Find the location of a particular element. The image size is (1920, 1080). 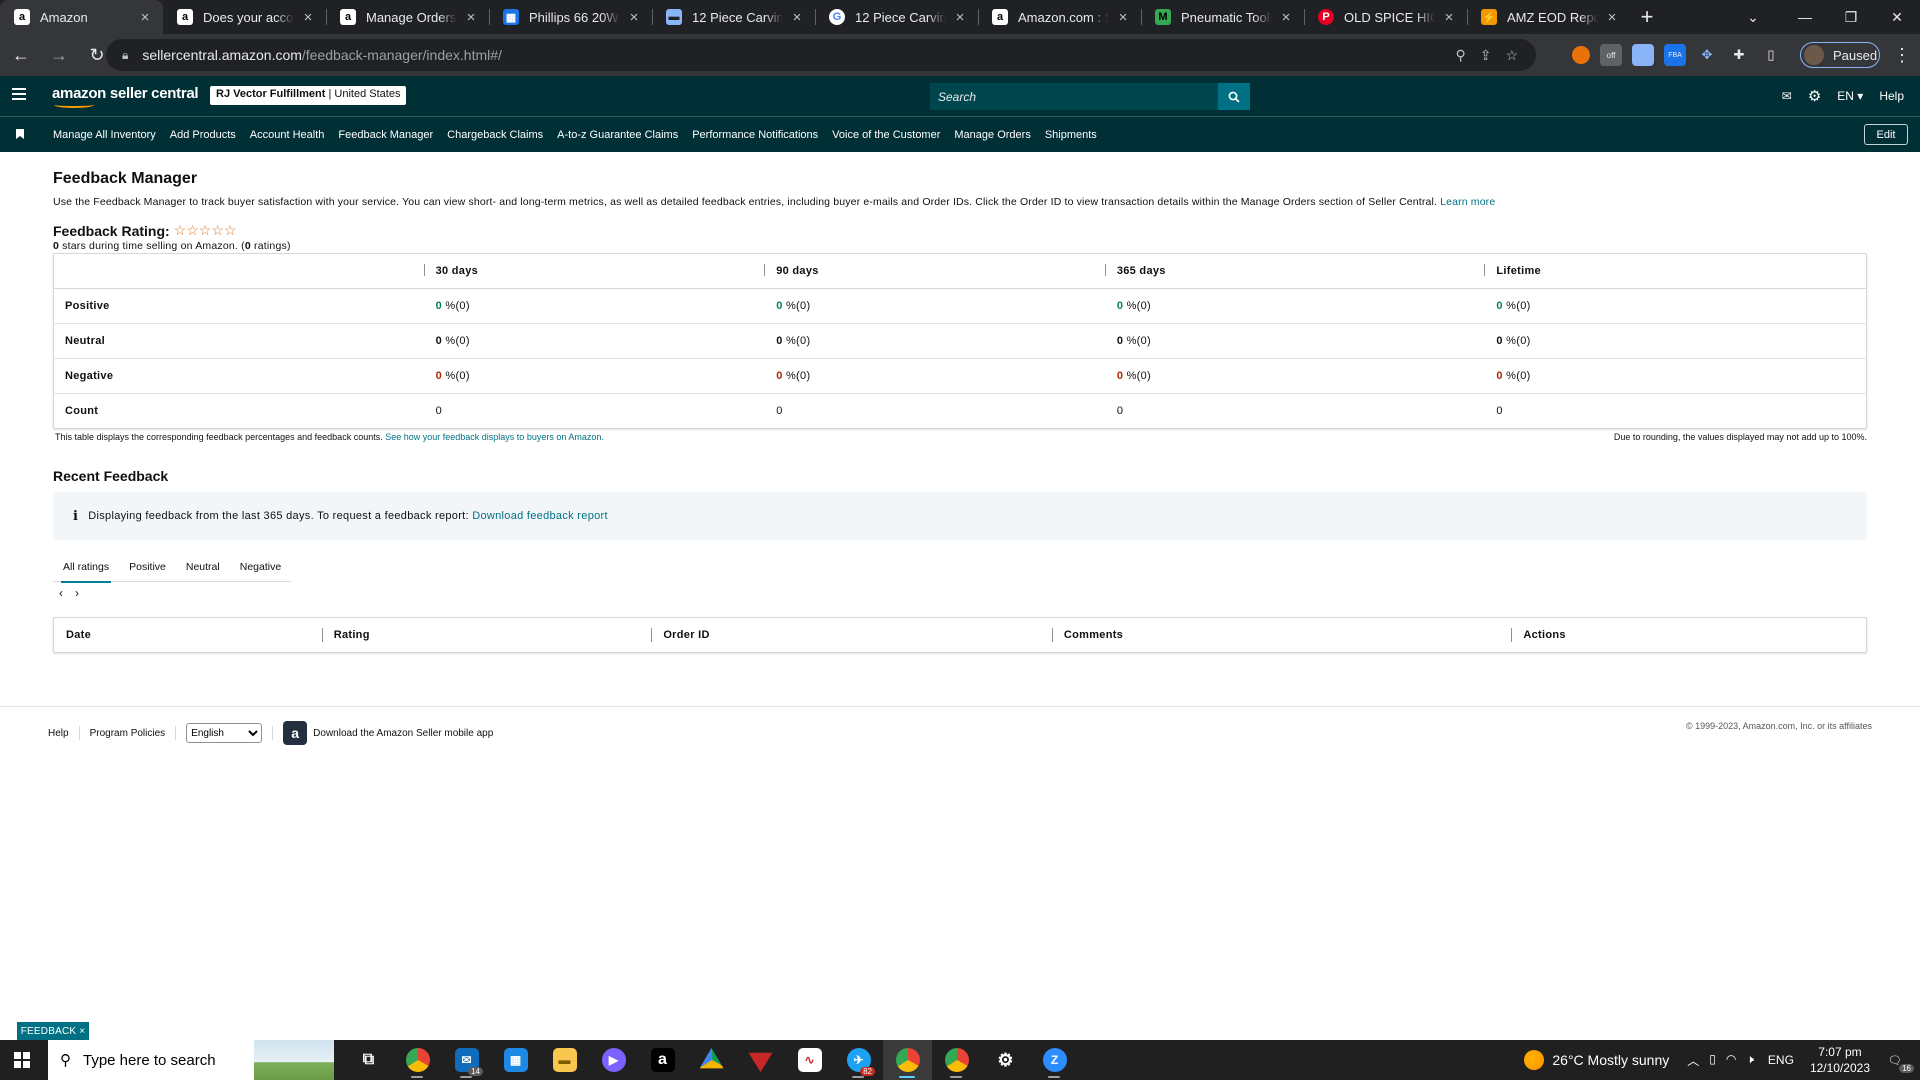

zoom-icon: ⚲ is located at coordinates (1460, 55).